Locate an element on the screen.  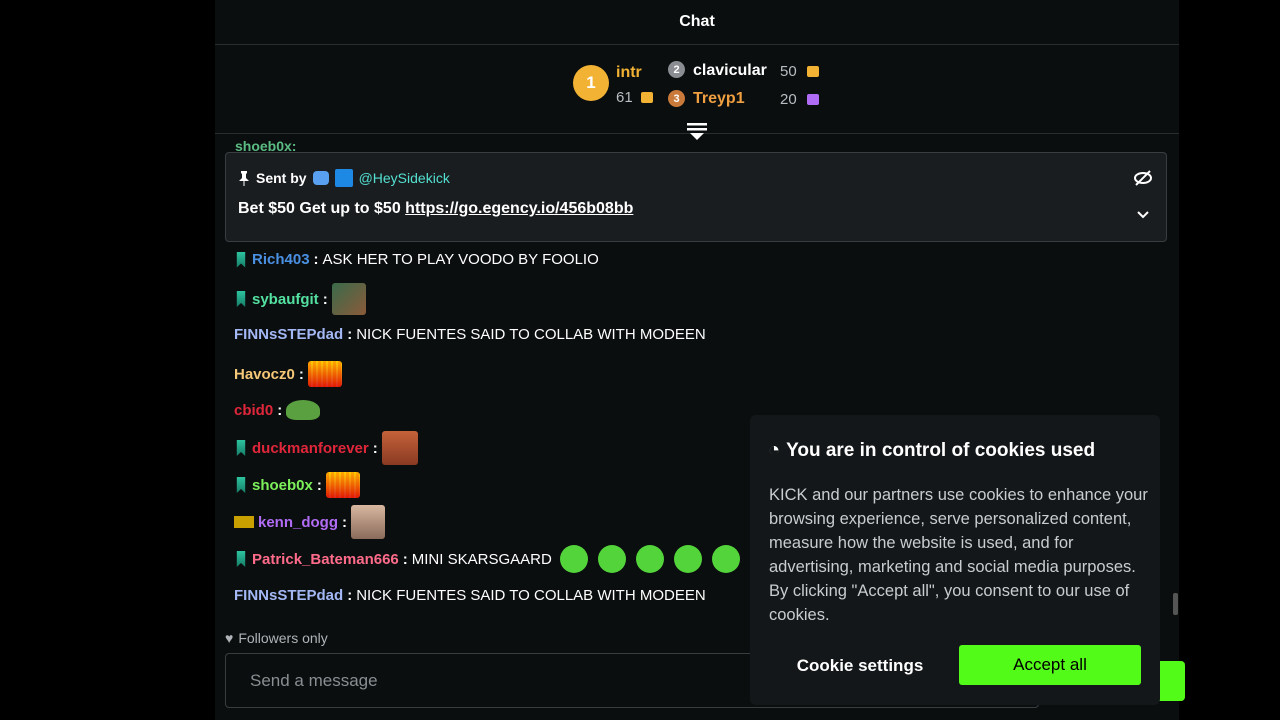
chat-username: cbid0 is located at coordinates (253, 410).